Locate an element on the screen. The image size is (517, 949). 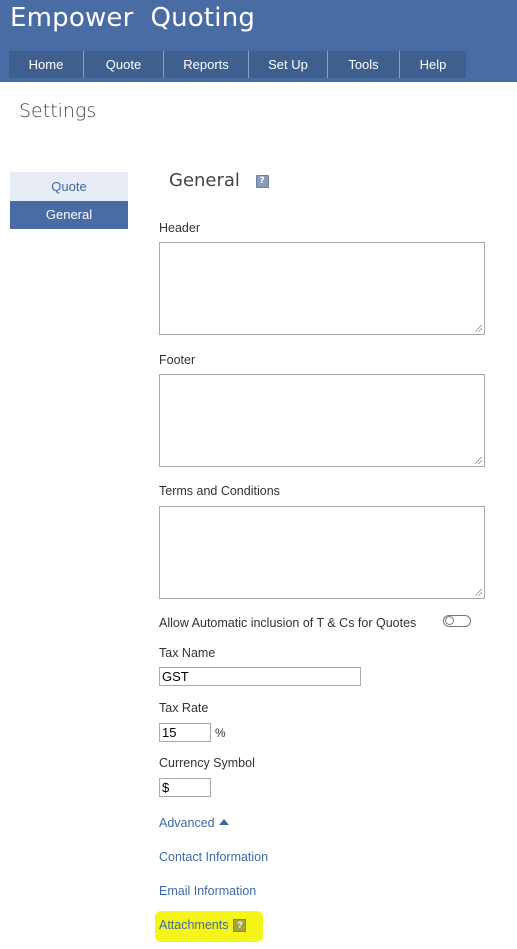
nav-set-up: Set Up is located at coordinates (288, 64).